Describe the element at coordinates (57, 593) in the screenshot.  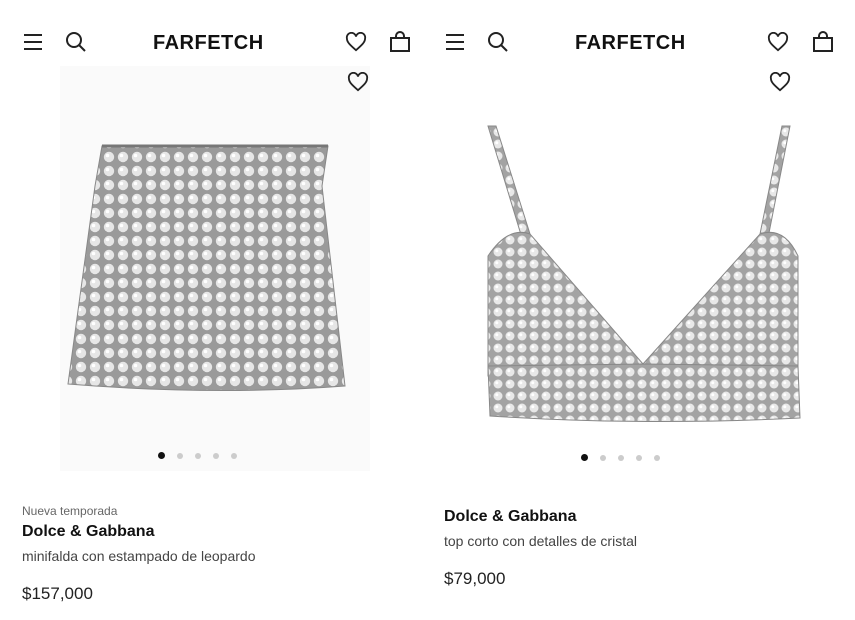
I see `product-price: $157,000` at that location.